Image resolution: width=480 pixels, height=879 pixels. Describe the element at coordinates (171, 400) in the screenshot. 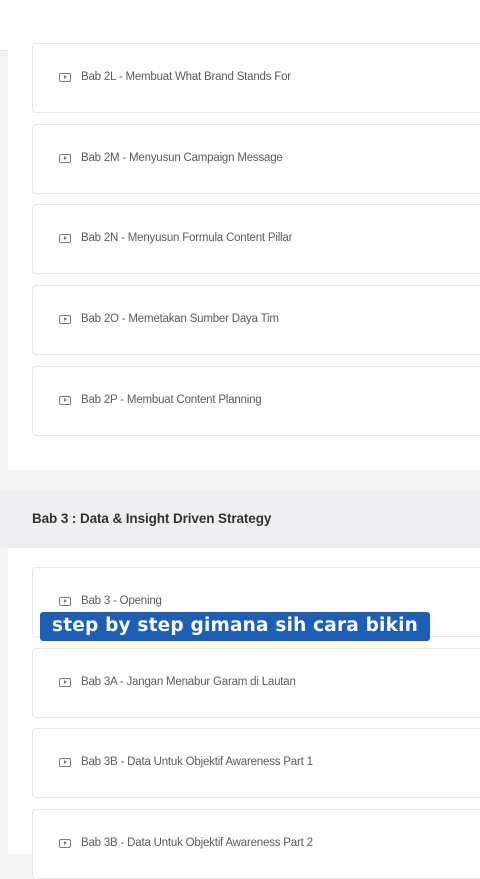

I see `lesson-label: Bab 2P - Membuat Content Planning` at that location.